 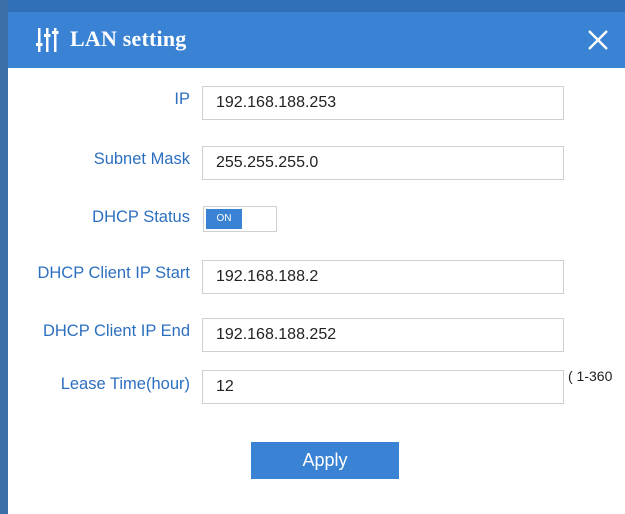 I want to click on ip-label: IP, so click(x=182, y=99).